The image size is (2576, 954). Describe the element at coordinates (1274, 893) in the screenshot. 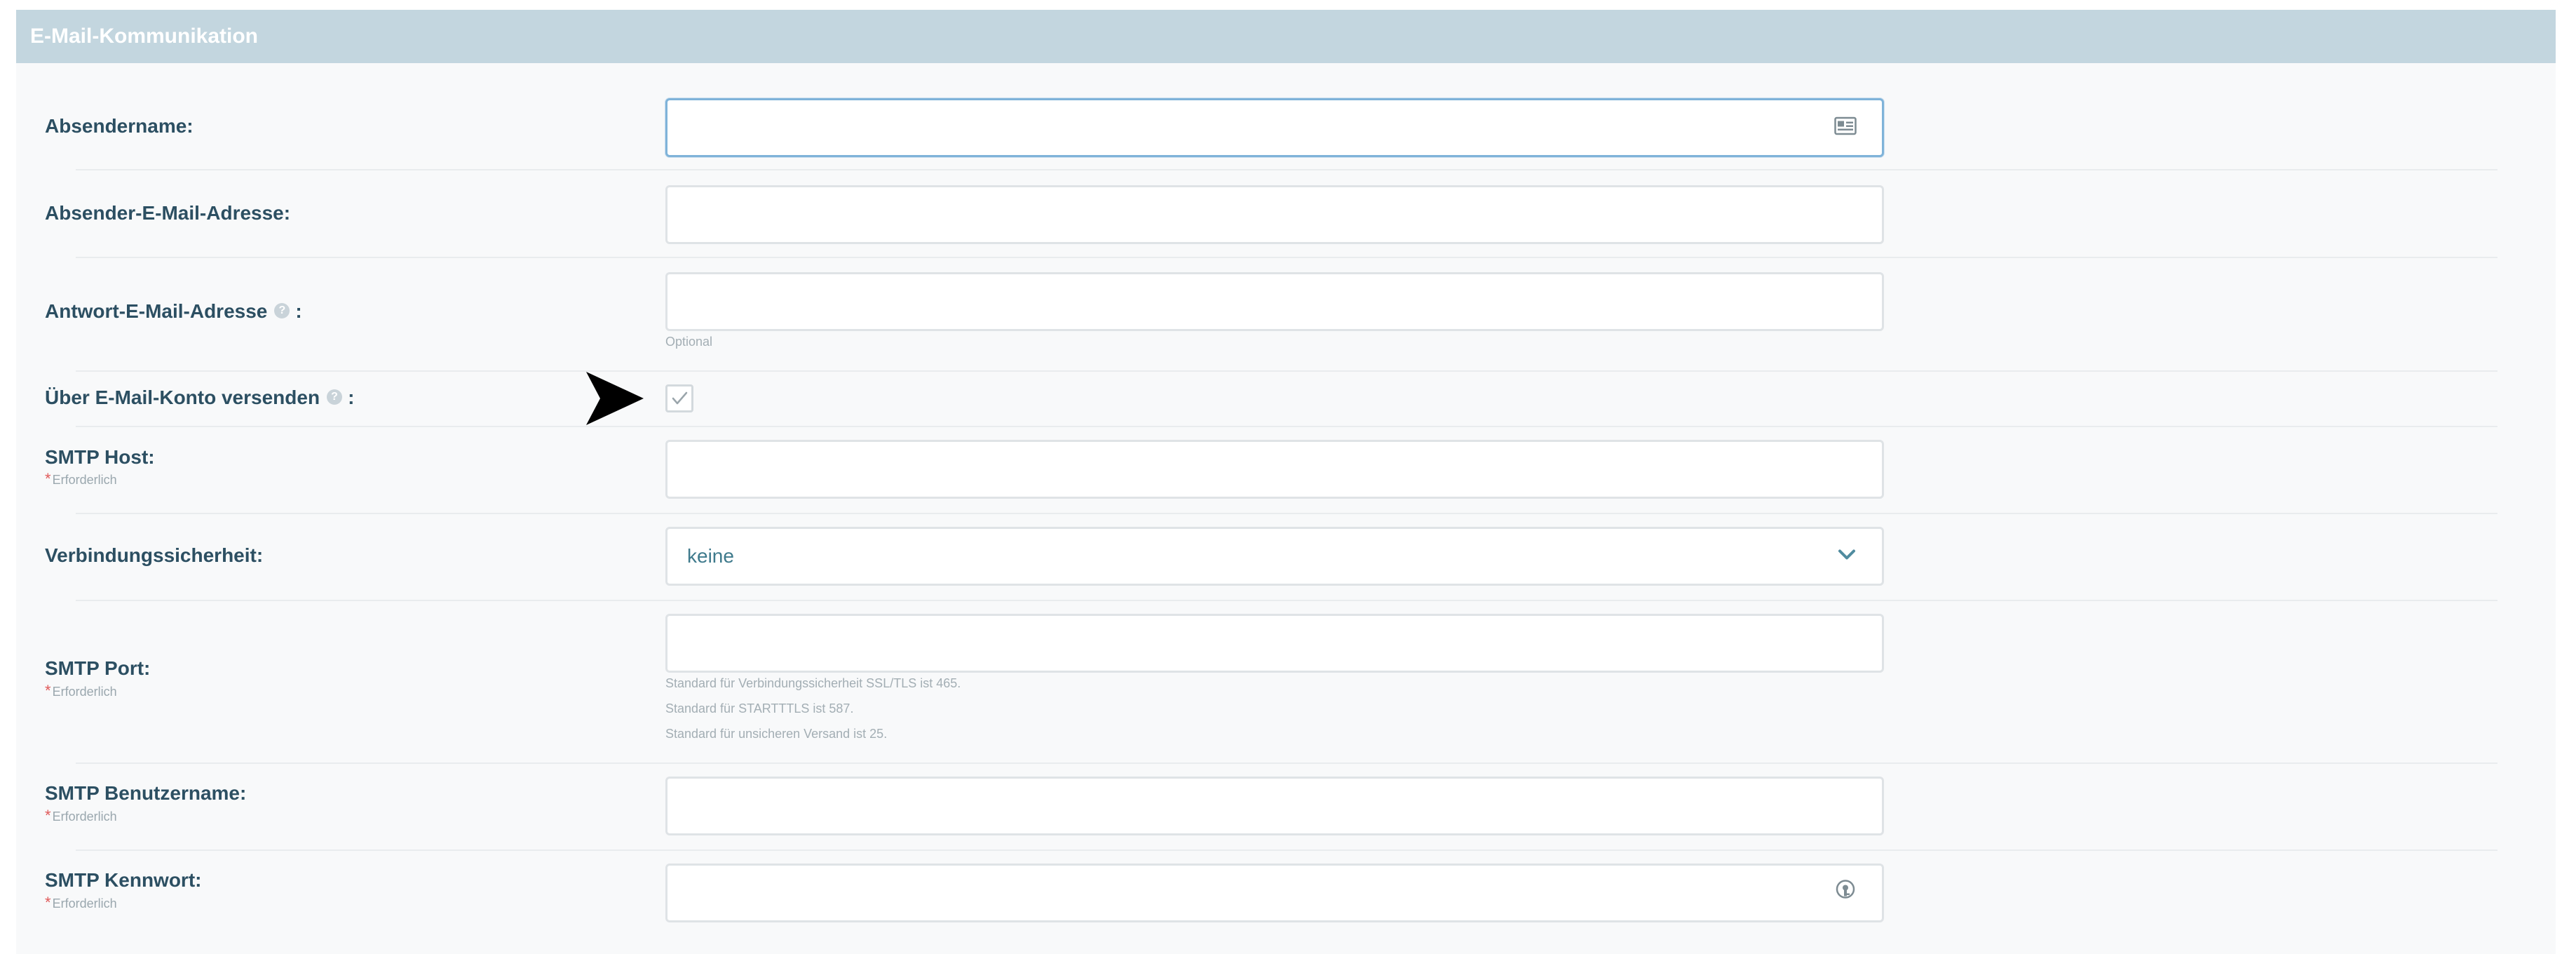

I see `smtp-password-input` at that location.